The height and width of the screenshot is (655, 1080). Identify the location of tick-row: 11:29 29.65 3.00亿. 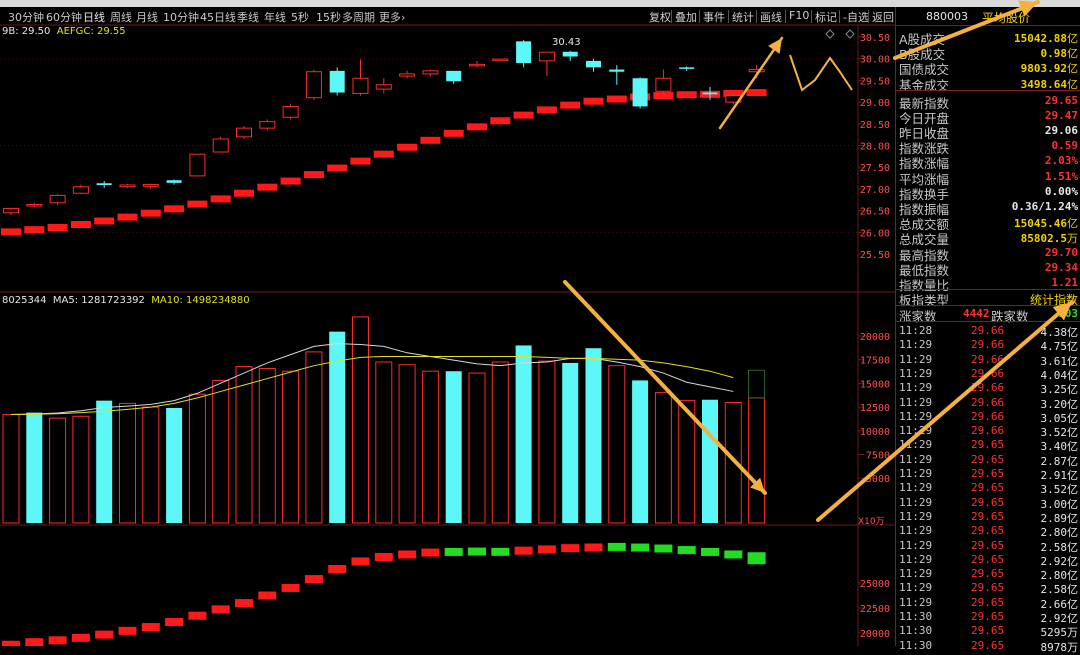
(988, 503).